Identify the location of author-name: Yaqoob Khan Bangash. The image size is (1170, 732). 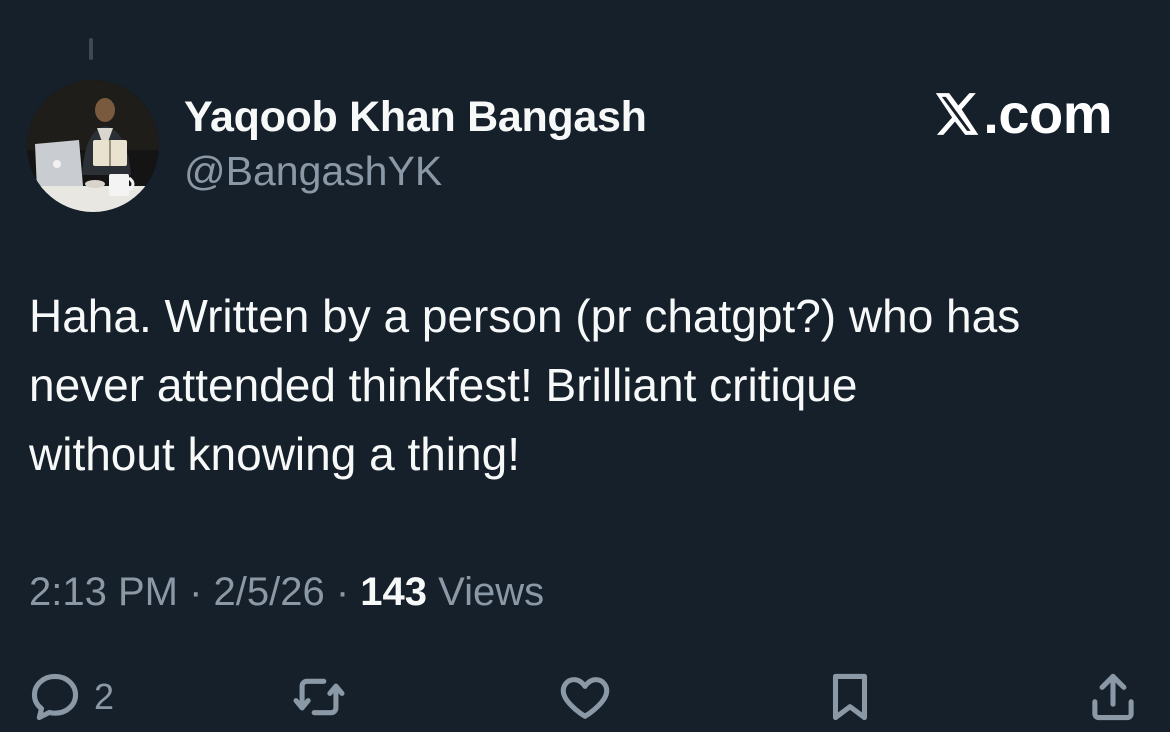
(415, 117).